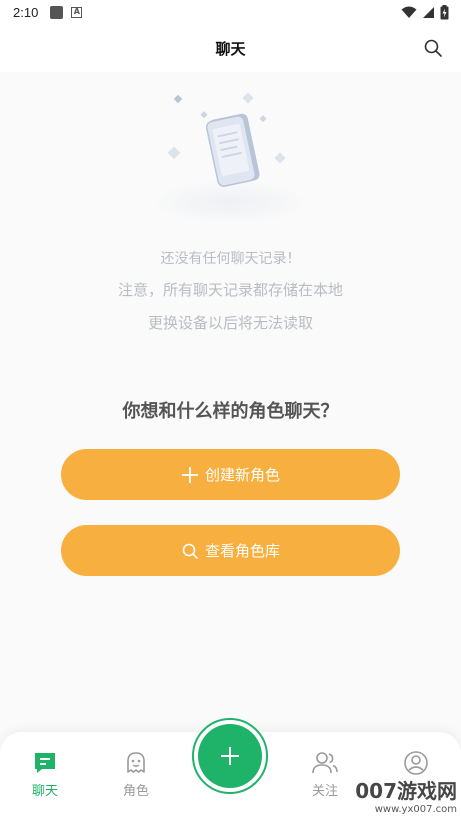  What do you see at coordinates (242, 551) in the screenshot?
I see `browse-roles-label: 查看角色库` at bounding box center [242, 551].